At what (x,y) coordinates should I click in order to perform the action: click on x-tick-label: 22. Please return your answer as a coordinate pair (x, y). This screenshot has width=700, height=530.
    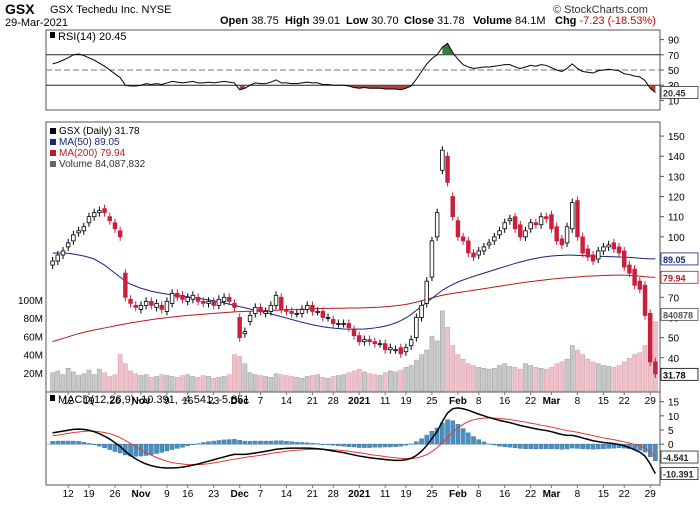
    Looking at the image, I should click on (625, 401).